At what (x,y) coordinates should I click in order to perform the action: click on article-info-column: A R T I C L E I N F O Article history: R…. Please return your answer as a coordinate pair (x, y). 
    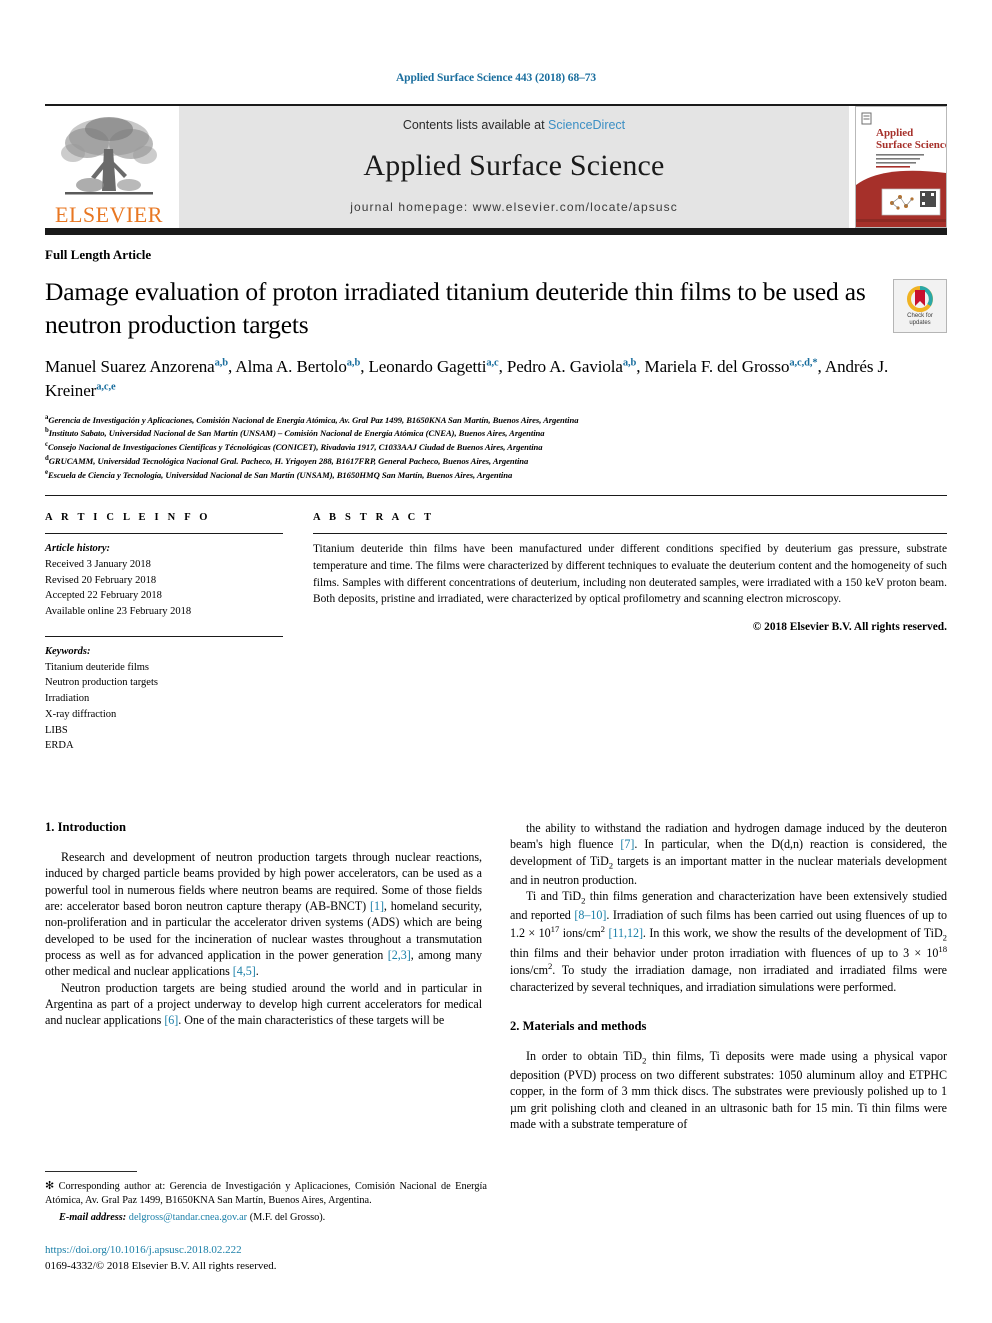
    Looking at the image, I should click on (179, 633).